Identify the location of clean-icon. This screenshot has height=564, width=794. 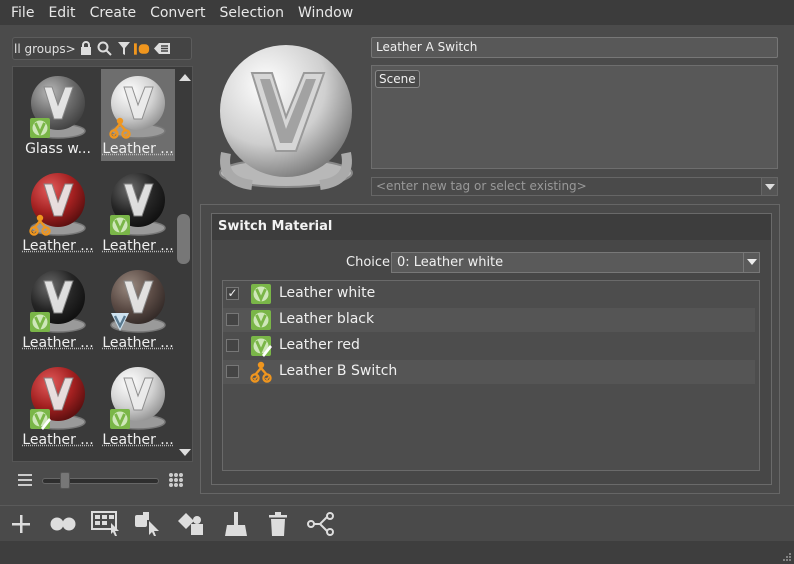
(236, 524).